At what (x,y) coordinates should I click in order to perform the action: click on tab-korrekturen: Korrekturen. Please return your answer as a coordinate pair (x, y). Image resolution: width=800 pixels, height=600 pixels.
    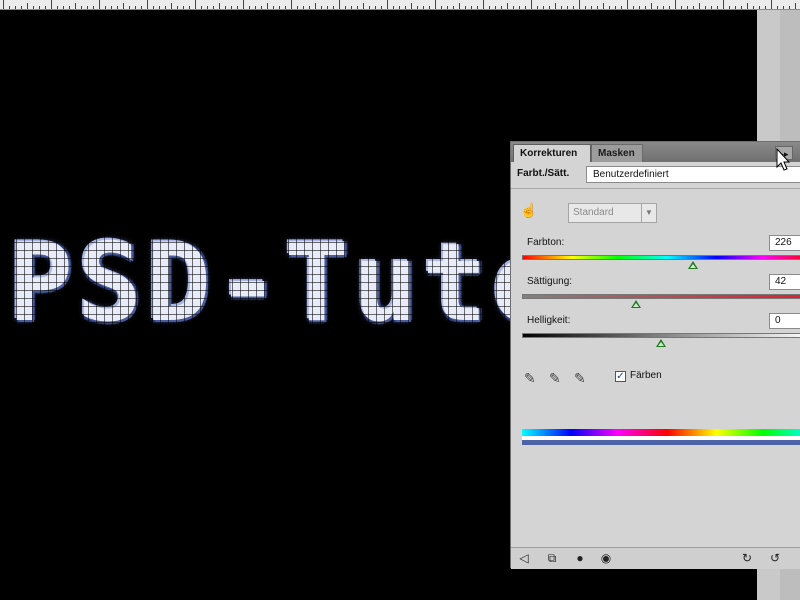
    Looking at the image, I should click on (552, 153).